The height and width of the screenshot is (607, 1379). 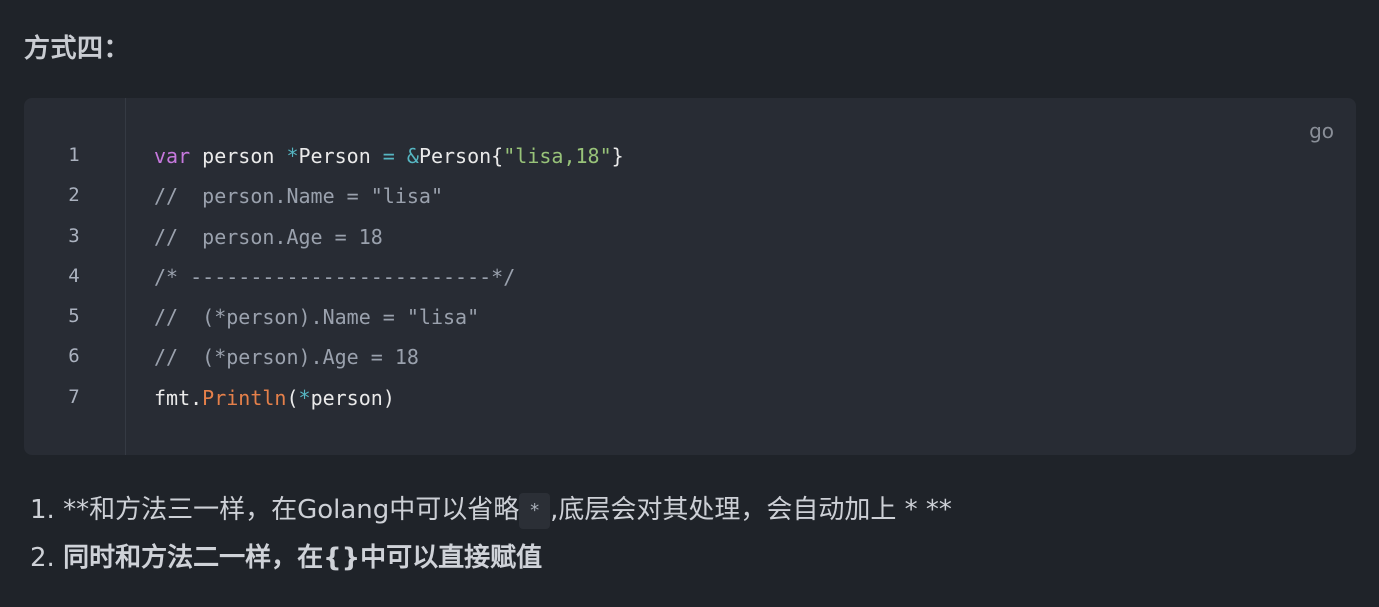 I want to click on code-token-function: Println, so click(x=244, y=398).